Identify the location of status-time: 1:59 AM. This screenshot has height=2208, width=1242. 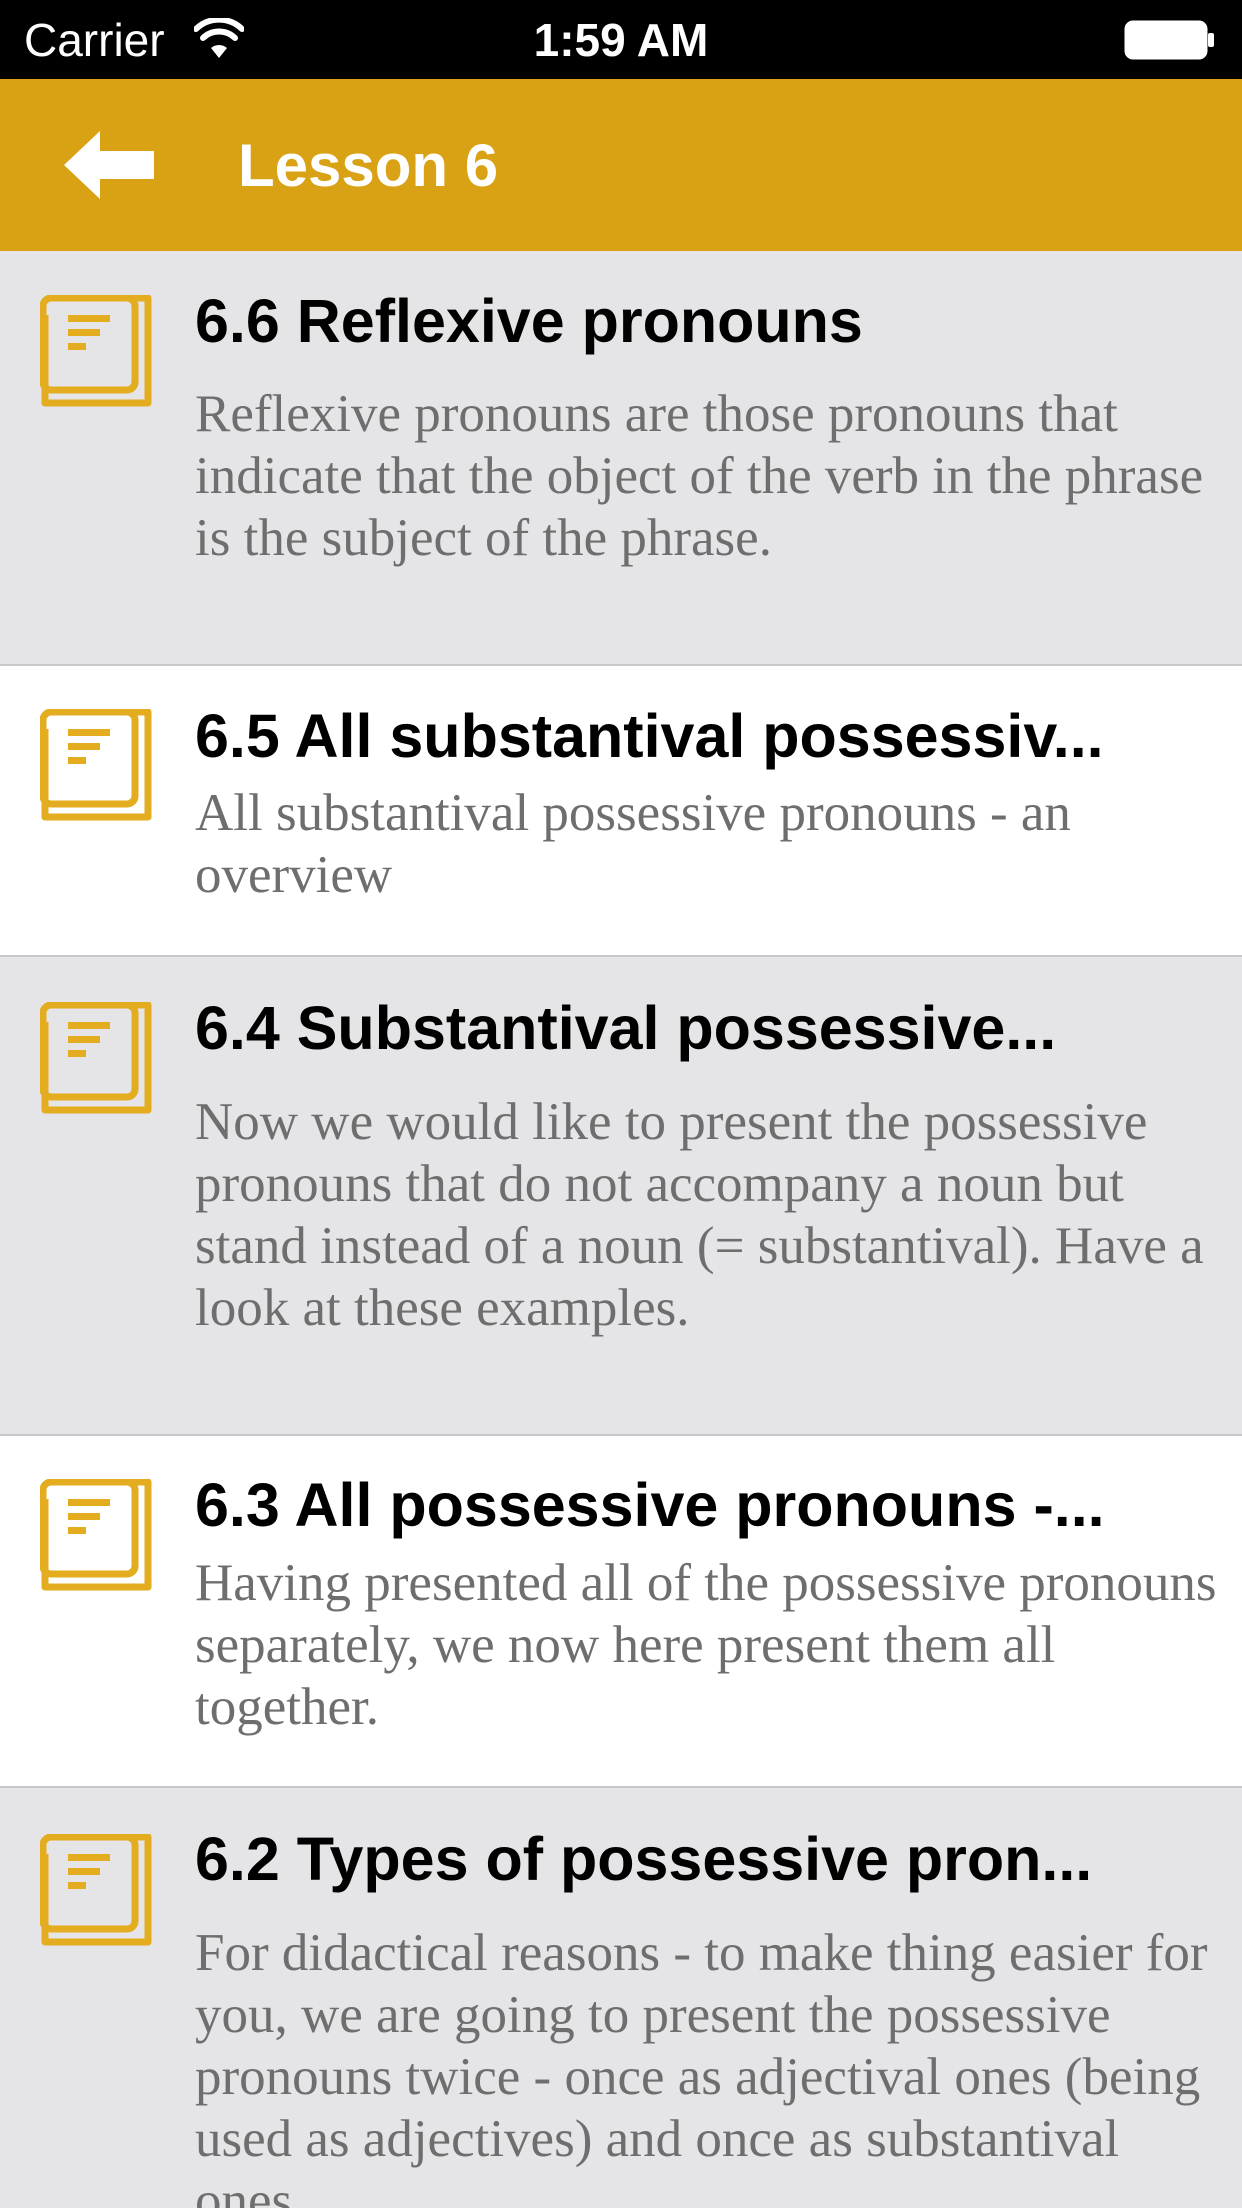
(621, 40).